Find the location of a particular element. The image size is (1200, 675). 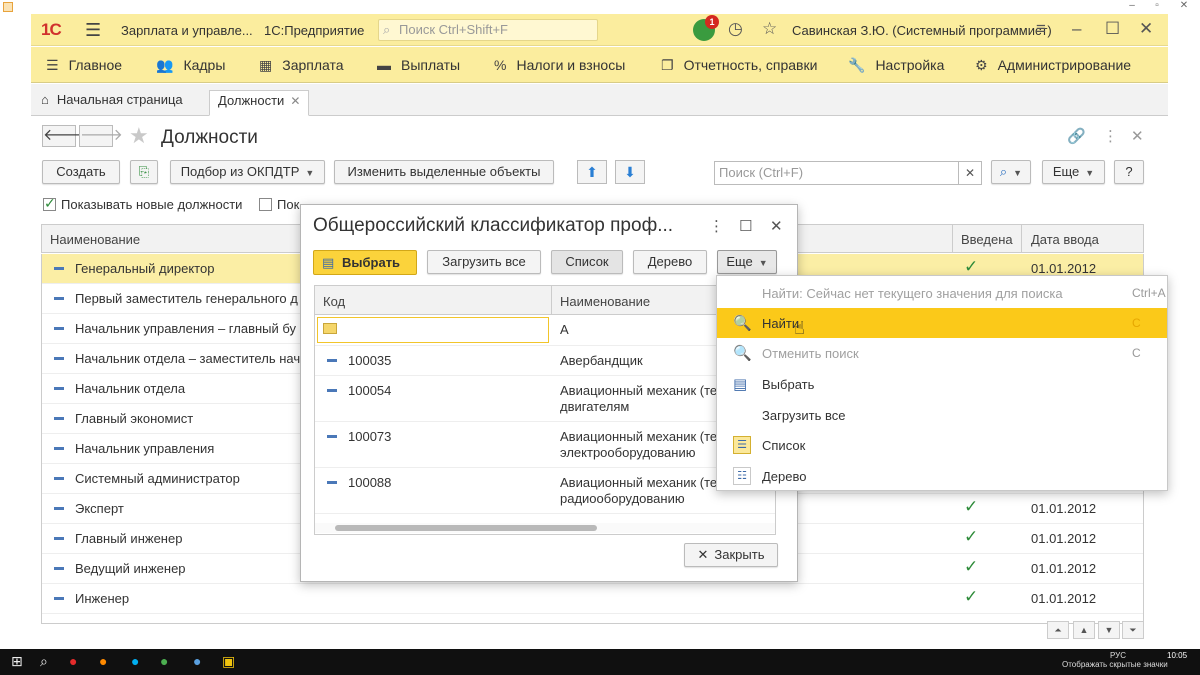

table-row: 100054 Авиационный механик (те двигателям is located at coordinates (545, 399).